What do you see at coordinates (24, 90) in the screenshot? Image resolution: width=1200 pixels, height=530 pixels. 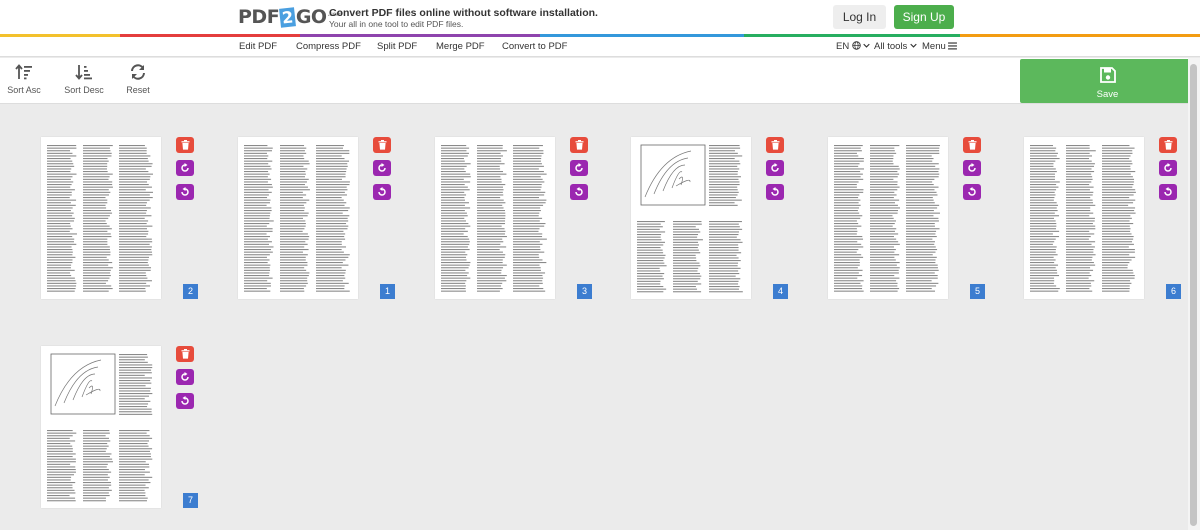 I see `sort-asc-label: Sort Asc` at bounding box center [24, 90].